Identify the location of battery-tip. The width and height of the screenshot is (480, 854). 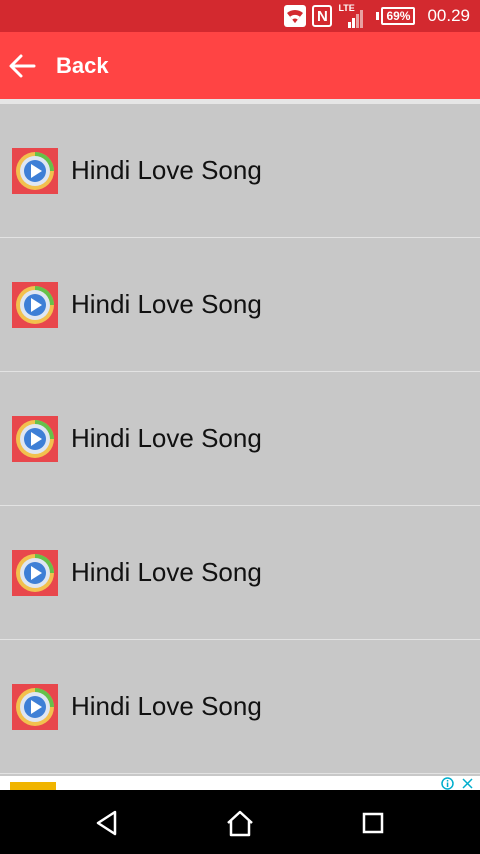
(378, 16).